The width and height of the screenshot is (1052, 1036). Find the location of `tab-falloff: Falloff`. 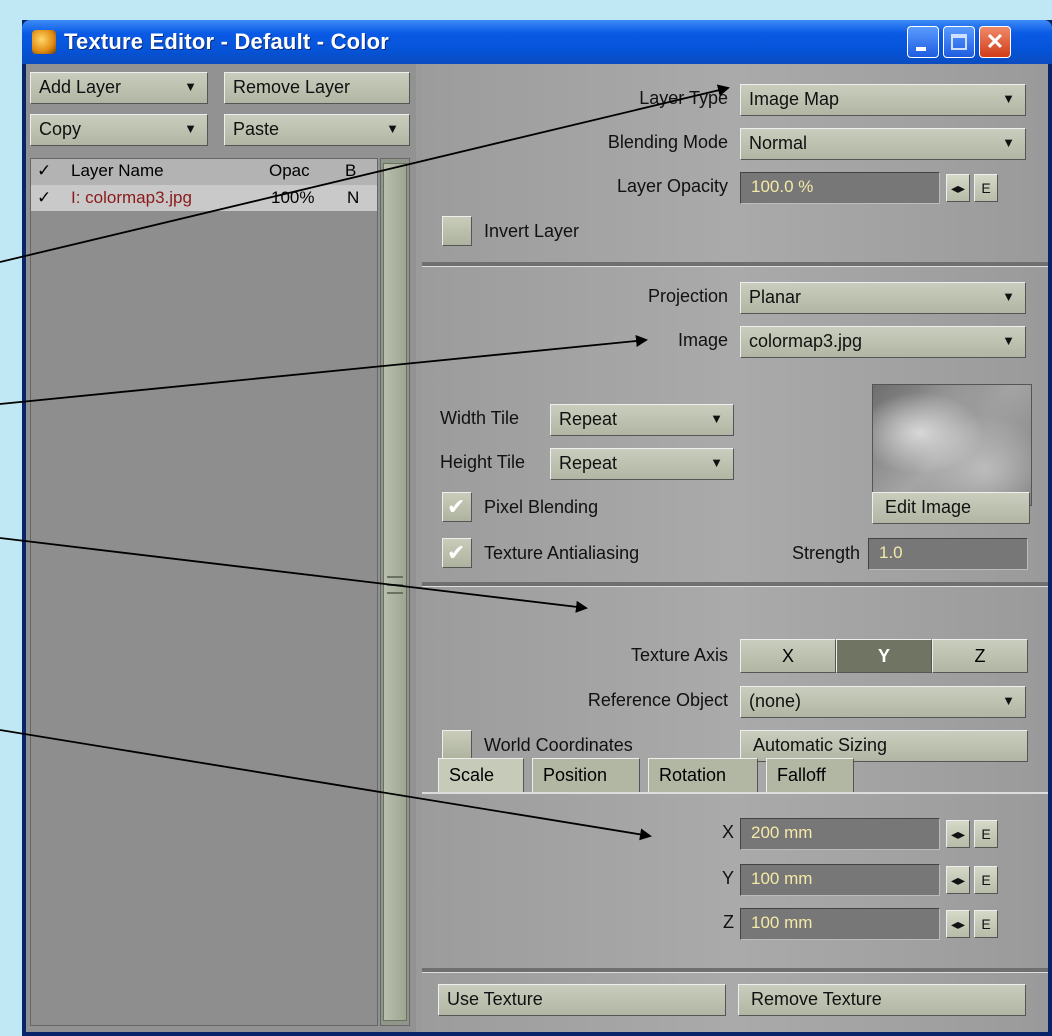

tab-falloff: Falloff is located at coordinates (810, 775).